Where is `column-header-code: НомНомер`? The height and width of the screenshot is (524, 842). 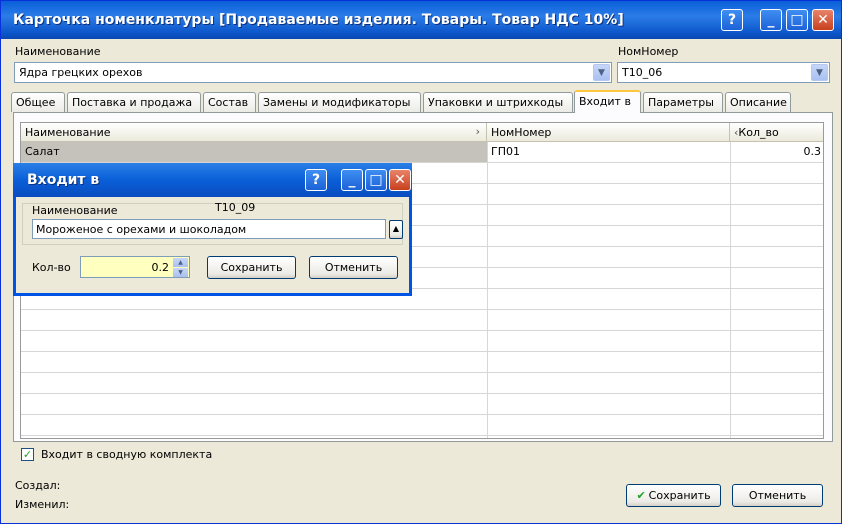 column-header-code: НомНомер is located at coordinates (608, 132).